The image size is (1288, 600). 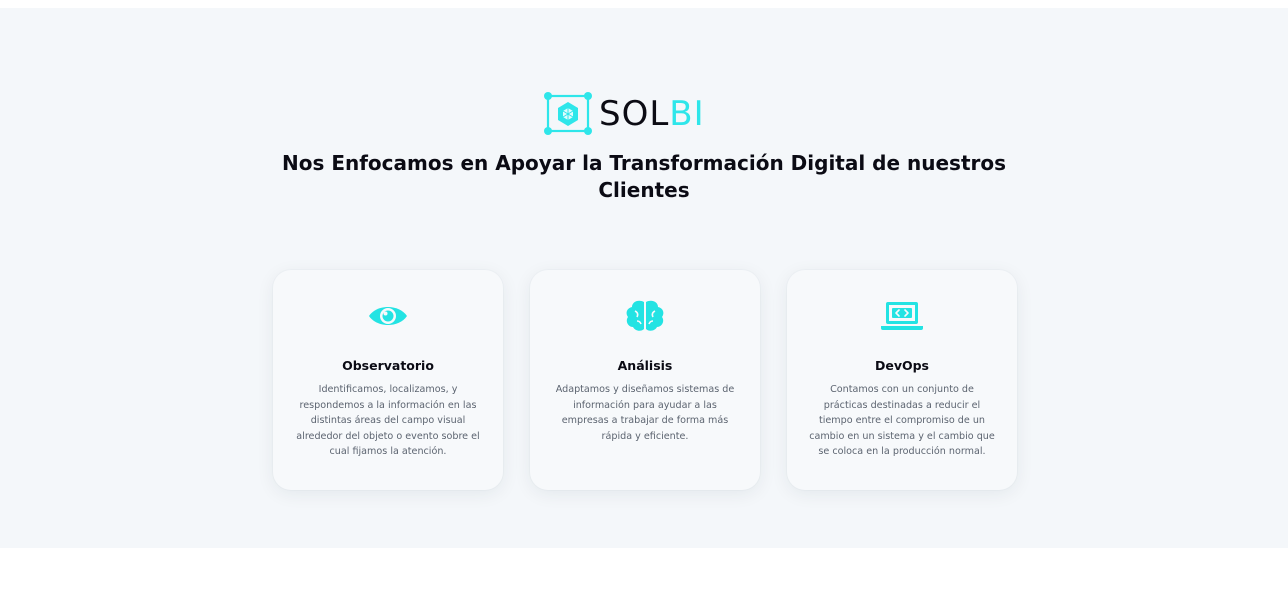 What do you see at coordinates (388, 316) in the screenshot?
I see `eye-icon` at bounding box center [388, 316].